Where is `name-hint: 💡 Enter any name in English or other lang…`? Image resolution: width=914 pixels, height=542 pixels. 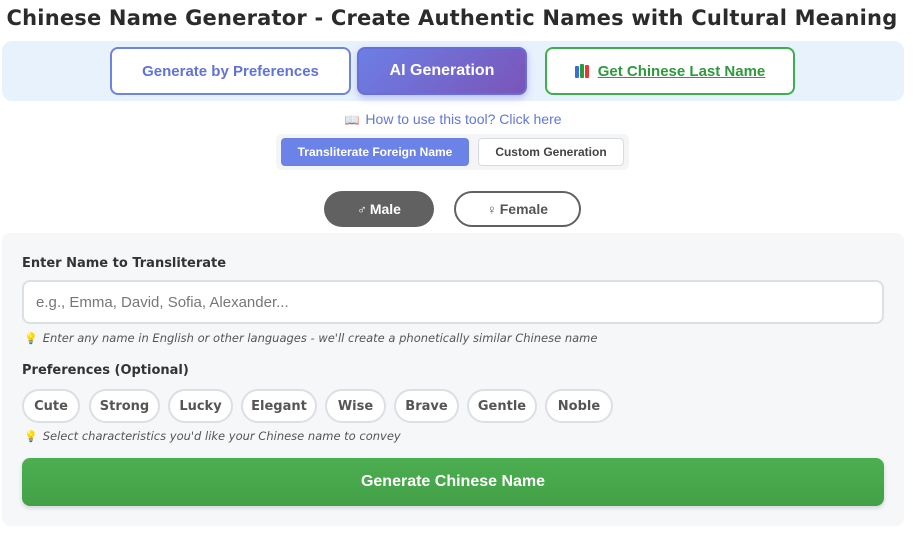 name-hint: 💡 Enter any name in English or other lang… is located at coordinates (310, 338).